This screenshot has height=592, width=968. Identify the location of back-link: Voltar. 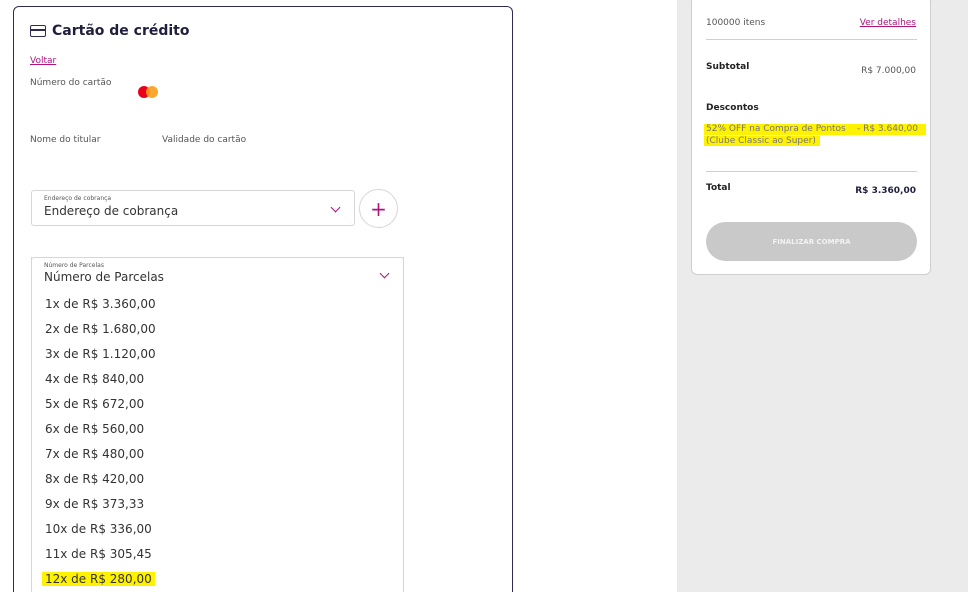
(43, 61).